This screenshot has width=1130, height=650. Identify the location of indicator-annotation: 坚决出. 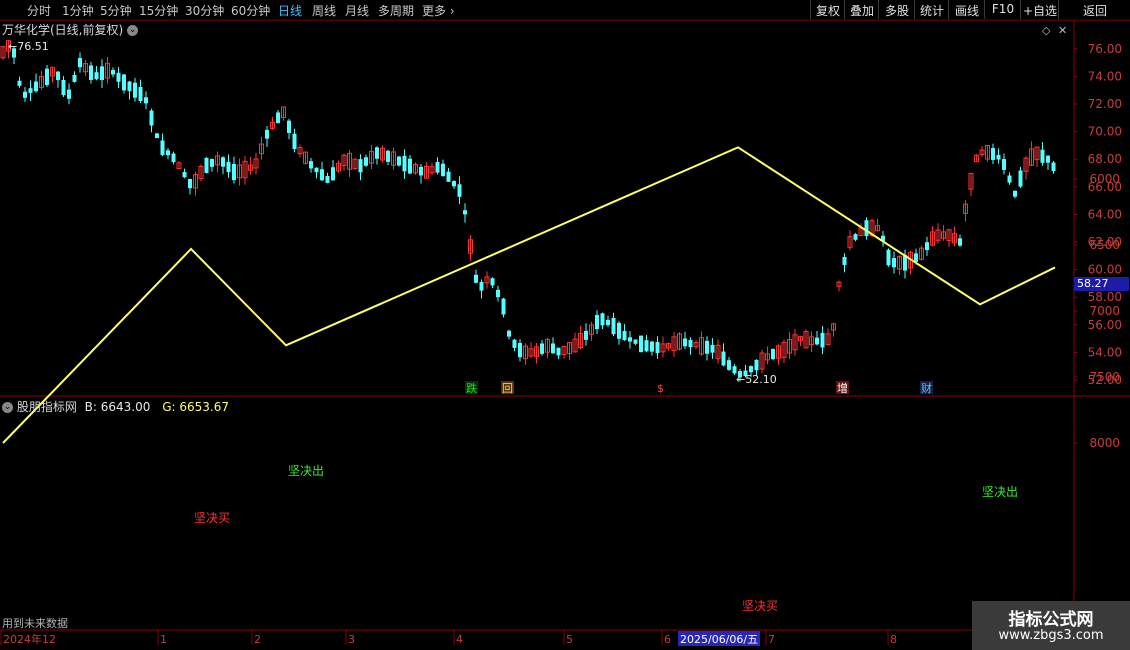
(306, 471).